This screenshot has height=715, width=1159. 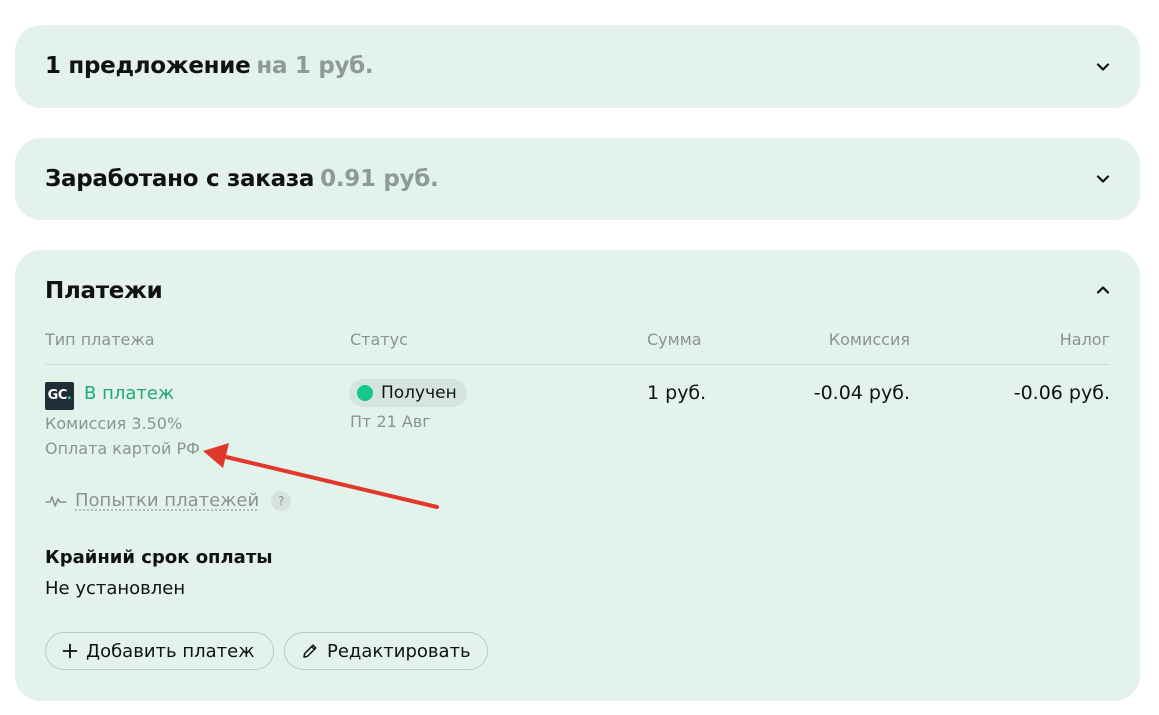 What do you see at coordinates (70, 651) in the screenshot?
I see `plus-icon` at bounding box center [70, 651].